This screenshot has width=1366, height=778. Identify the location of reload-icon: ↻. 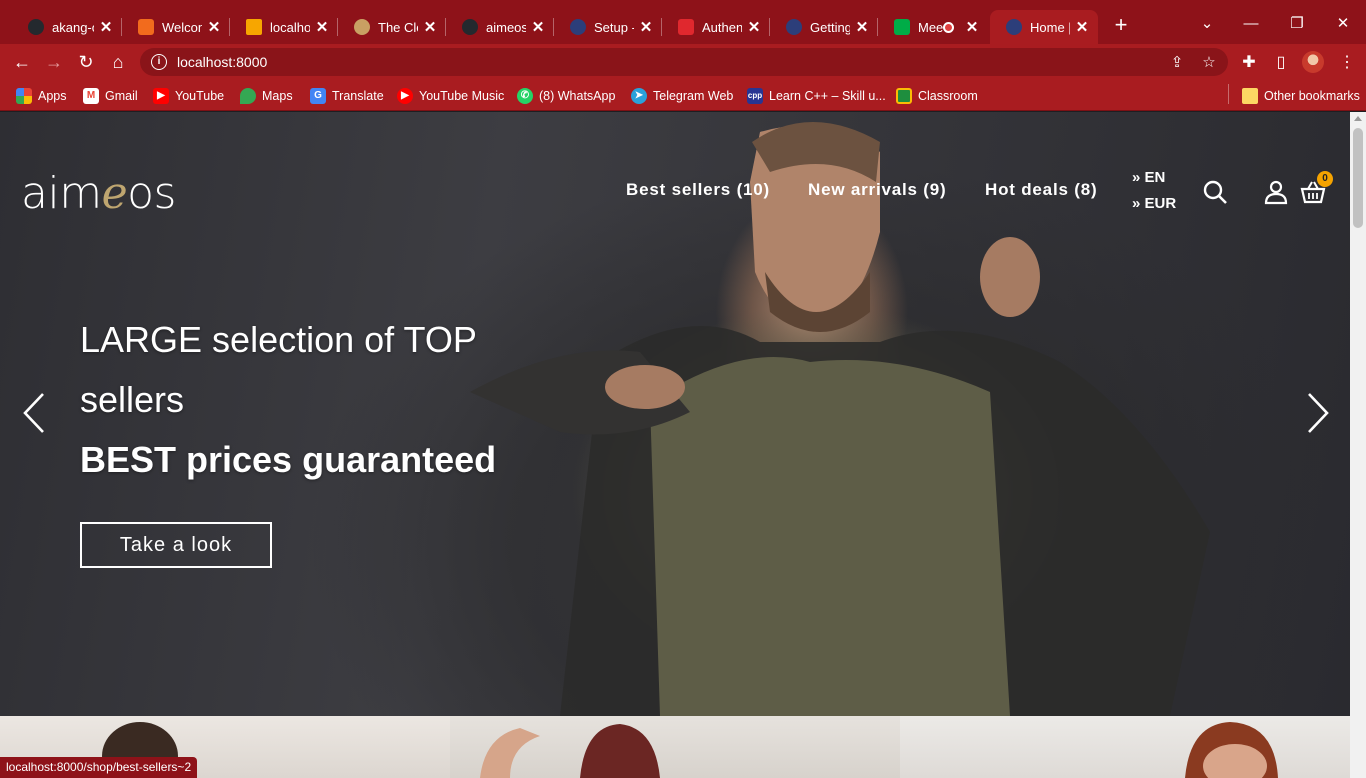
(86, 62).